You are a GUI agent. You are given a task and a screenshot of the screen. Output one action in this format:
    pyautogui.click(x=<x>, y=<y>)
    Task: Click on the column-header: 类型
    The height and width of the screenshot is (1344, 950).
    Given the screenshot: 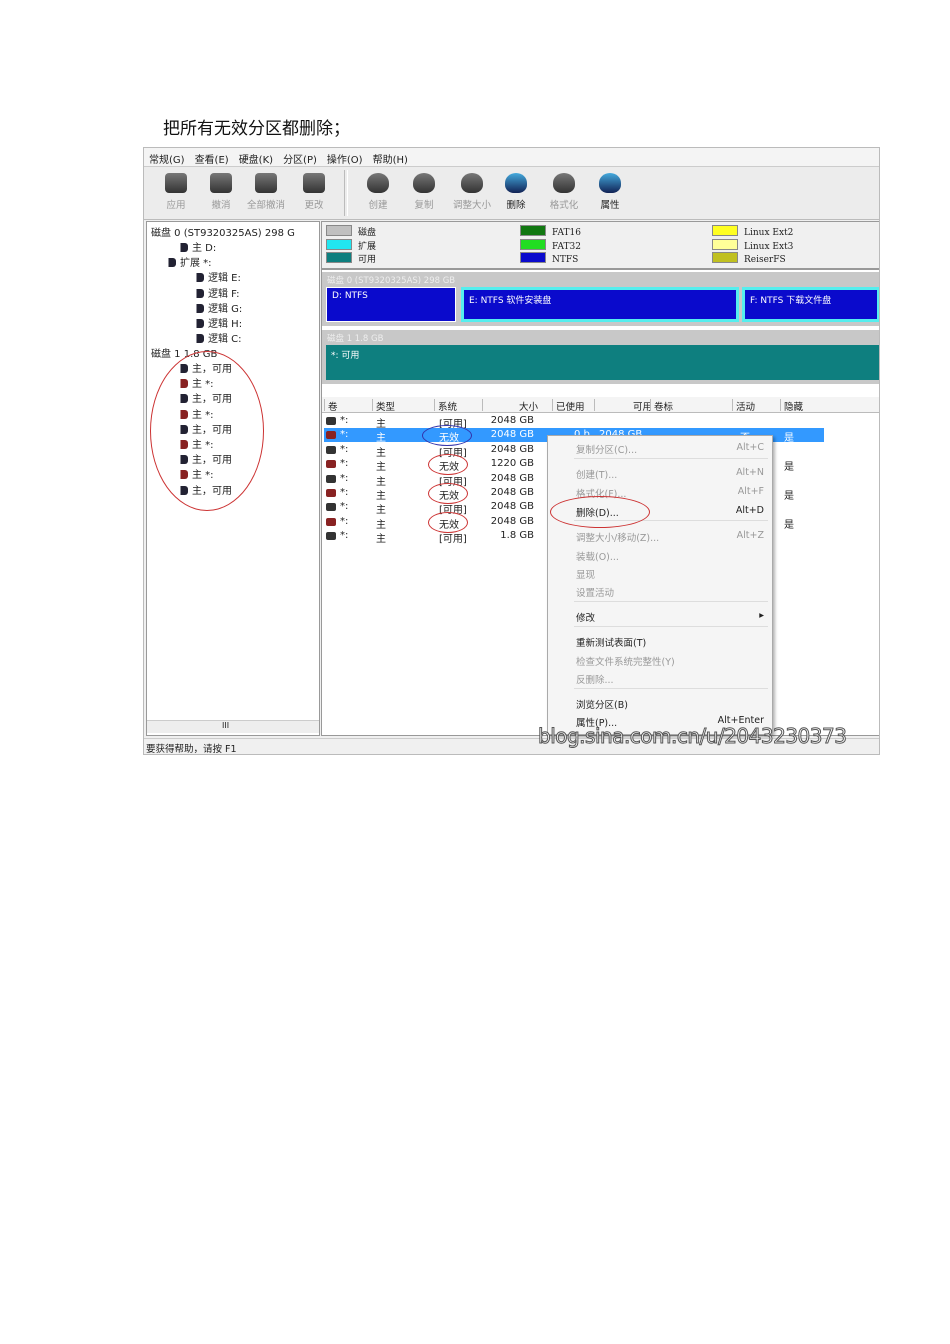 What is the action you would take?
    pyautogui.click(x=404, y=406)
    